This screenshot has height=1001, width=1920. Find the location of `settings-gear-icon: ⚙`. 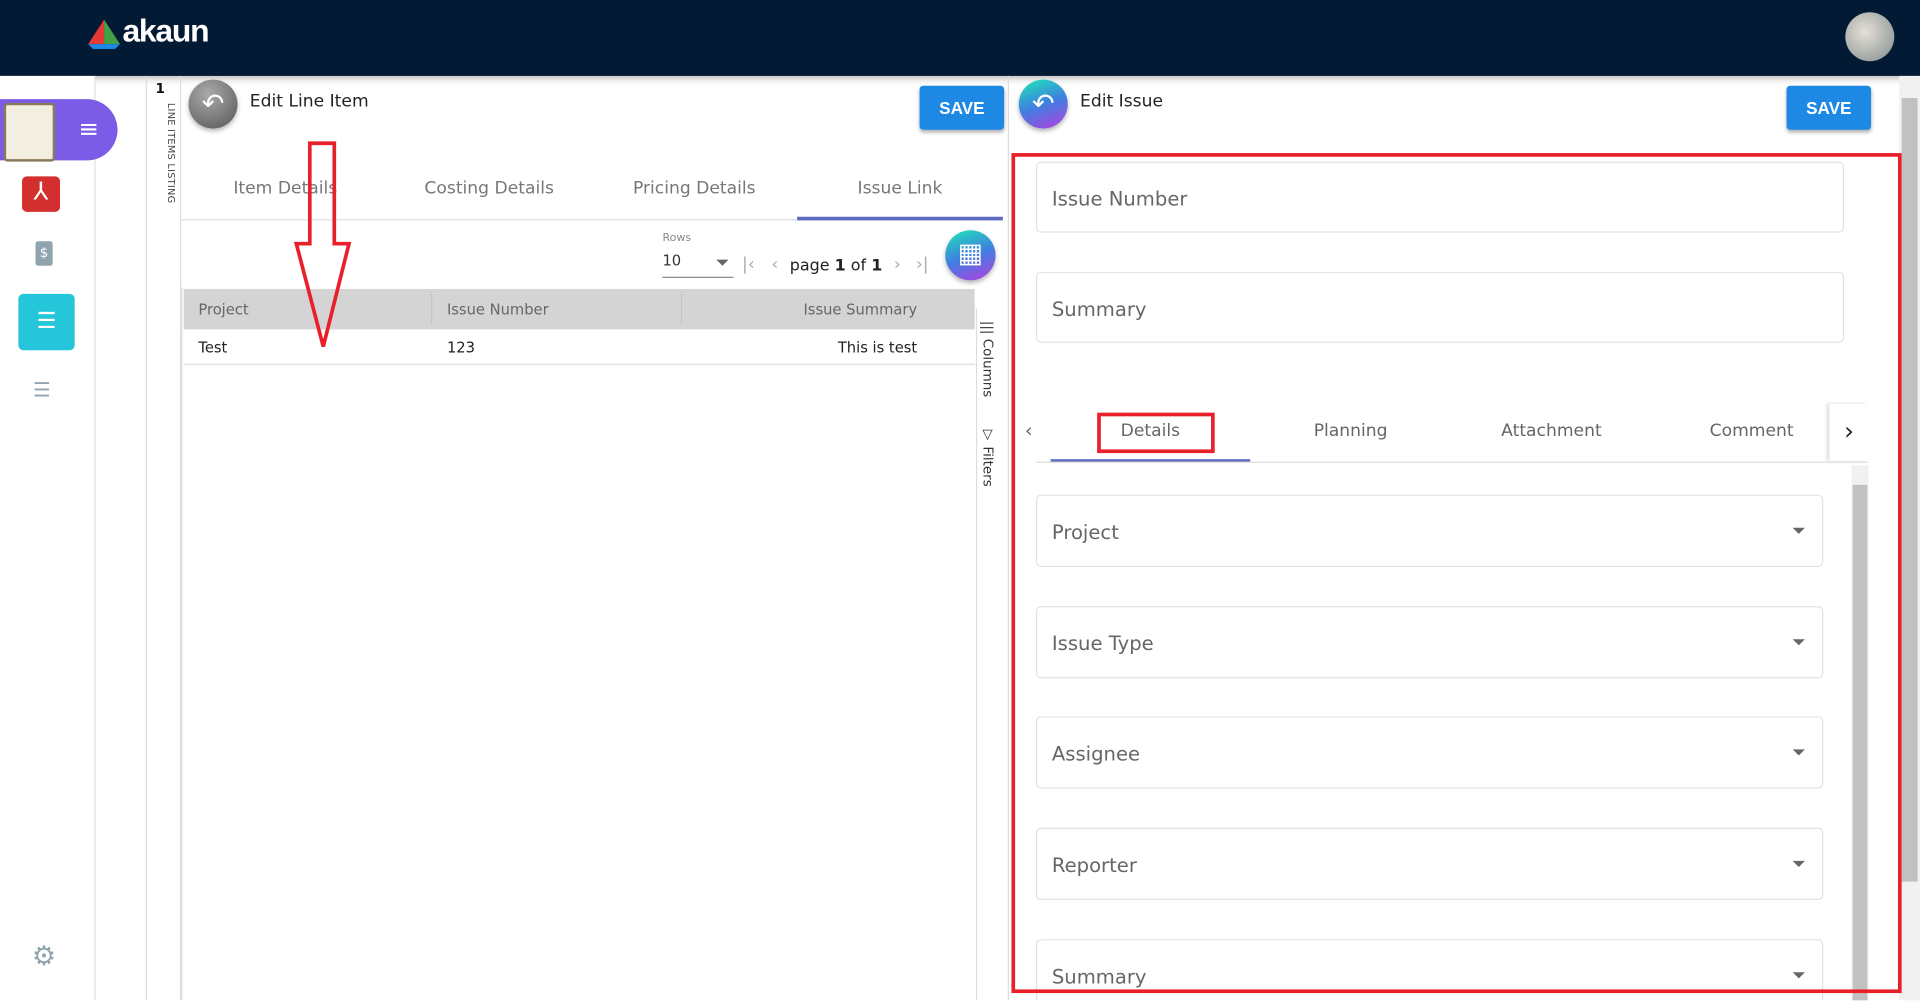

settings-gear-icon: ⚙ is located at coordinates (44, 957).